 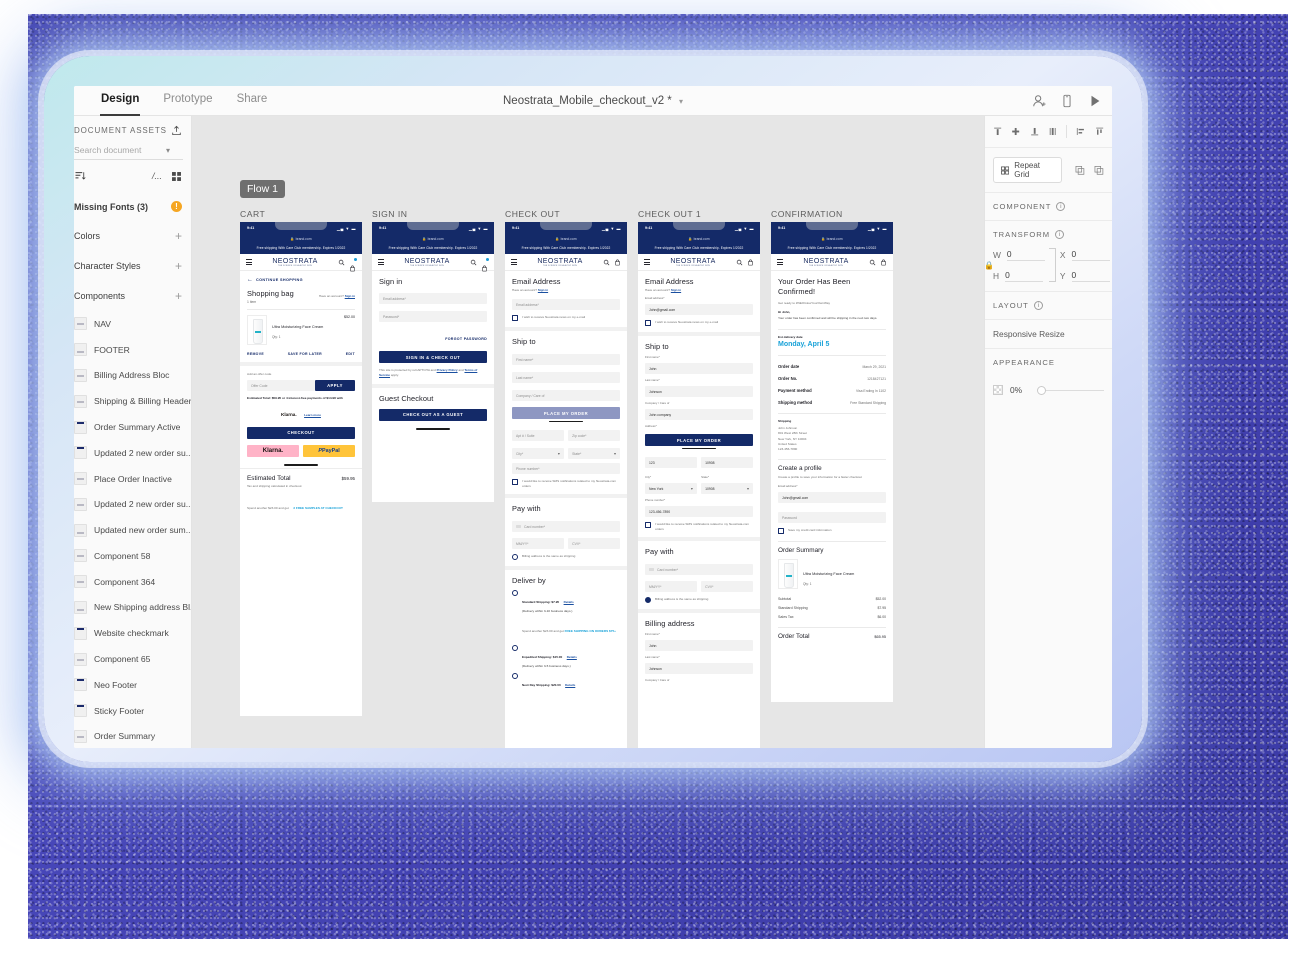 I want to click on colors-section: Colors +, so click(x=132, y=236).